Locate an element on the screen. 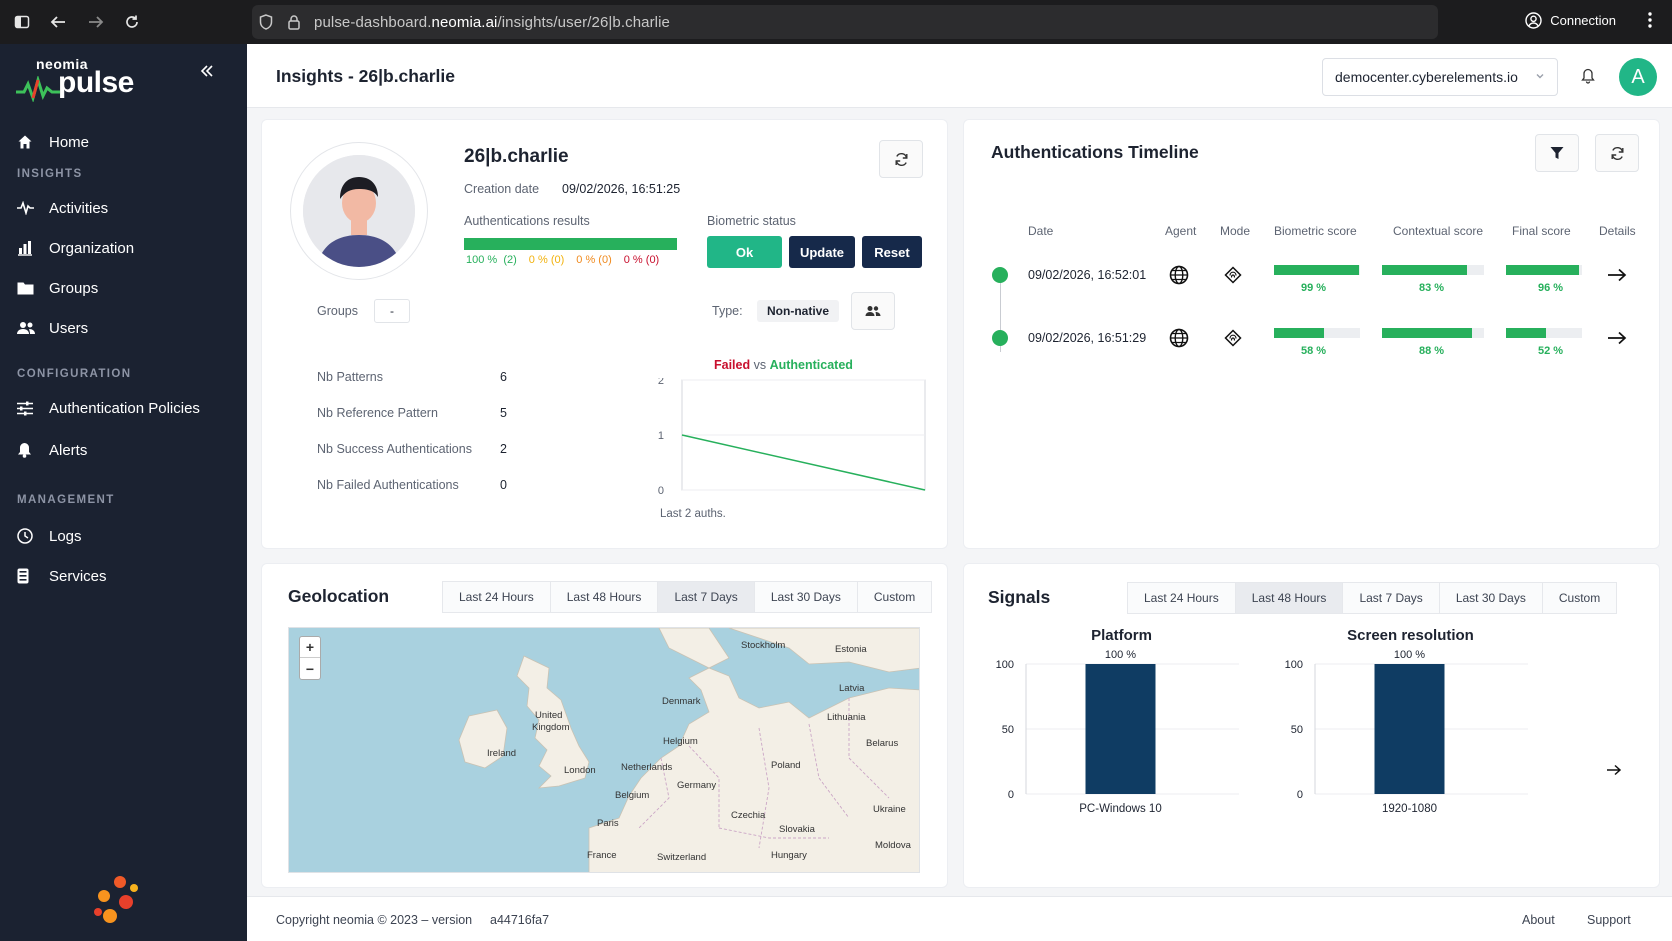  biometric-update-button: Update is located at coordinates (822, 252).